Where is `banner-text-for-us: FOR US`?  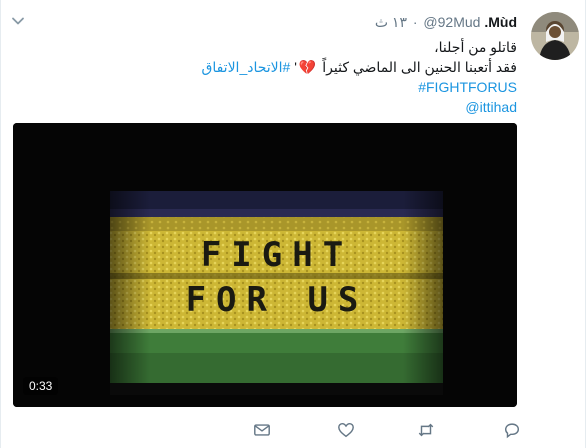
banner-text-for-us: FOR US is located at coordinates (277, 300).